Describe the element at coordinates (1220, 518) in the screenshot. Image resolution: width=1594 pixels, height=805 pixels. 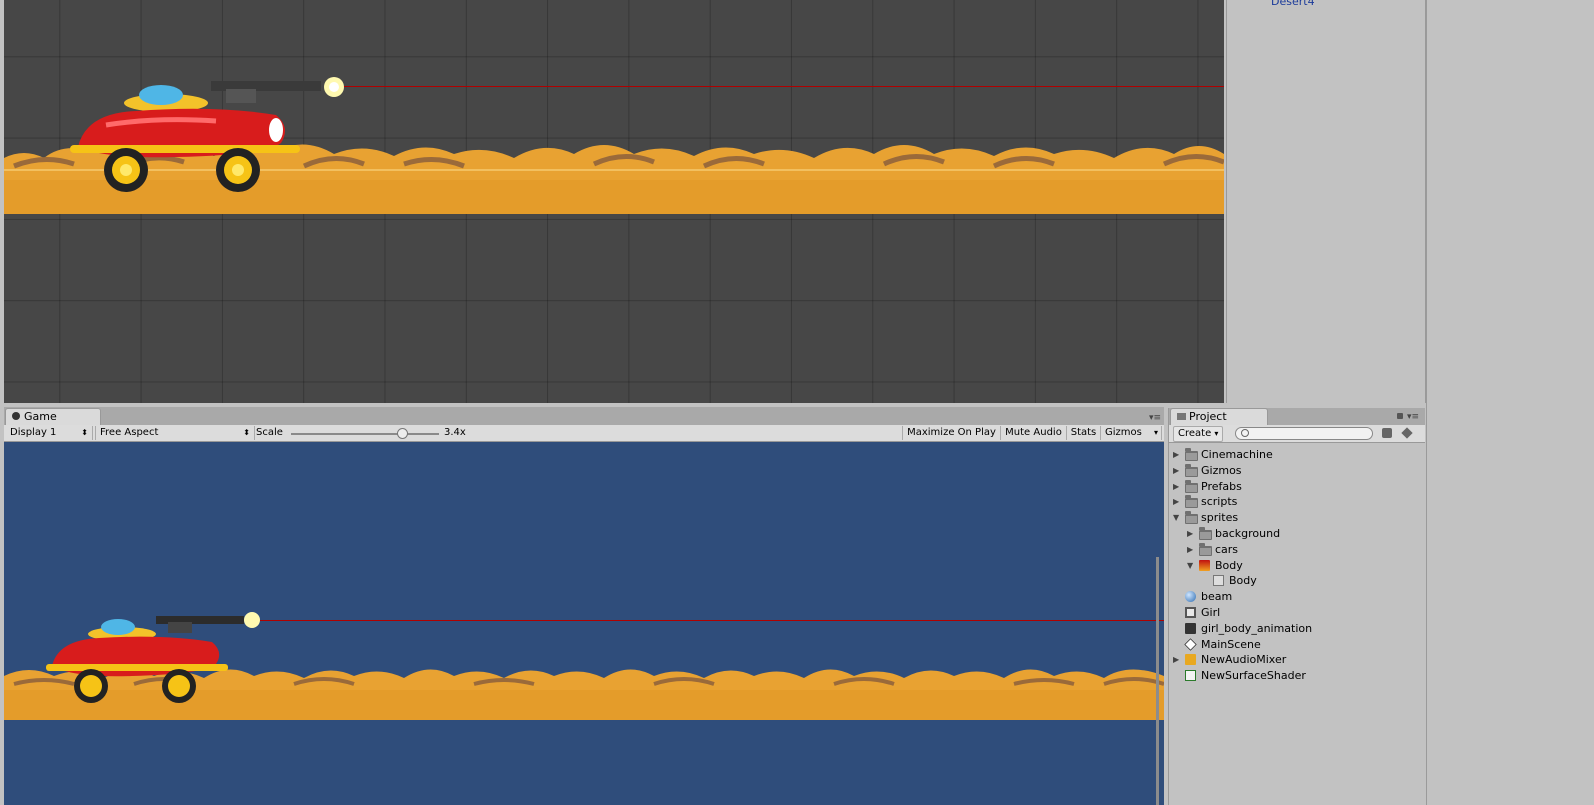
I see `tree-item-label: sprites` at that location.